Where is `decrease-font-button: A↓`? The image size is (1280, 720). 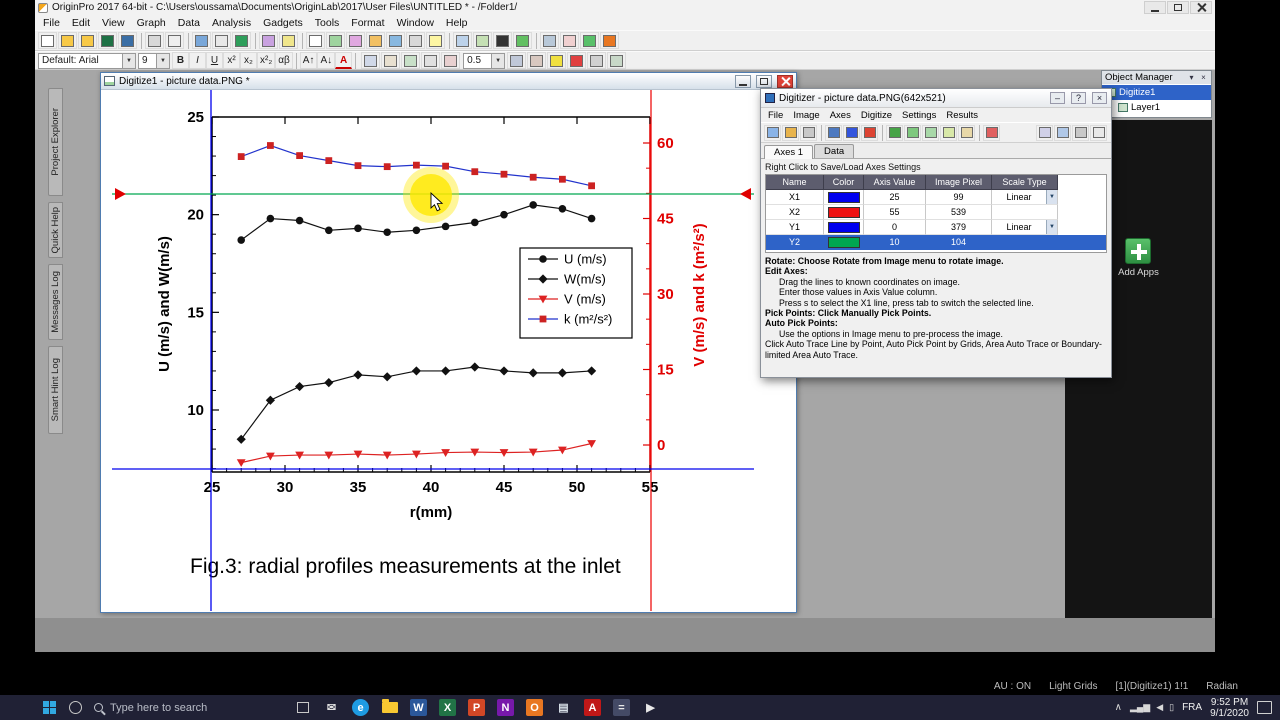 decrease-font-button: A↓ is located at coordinates (326, 60).